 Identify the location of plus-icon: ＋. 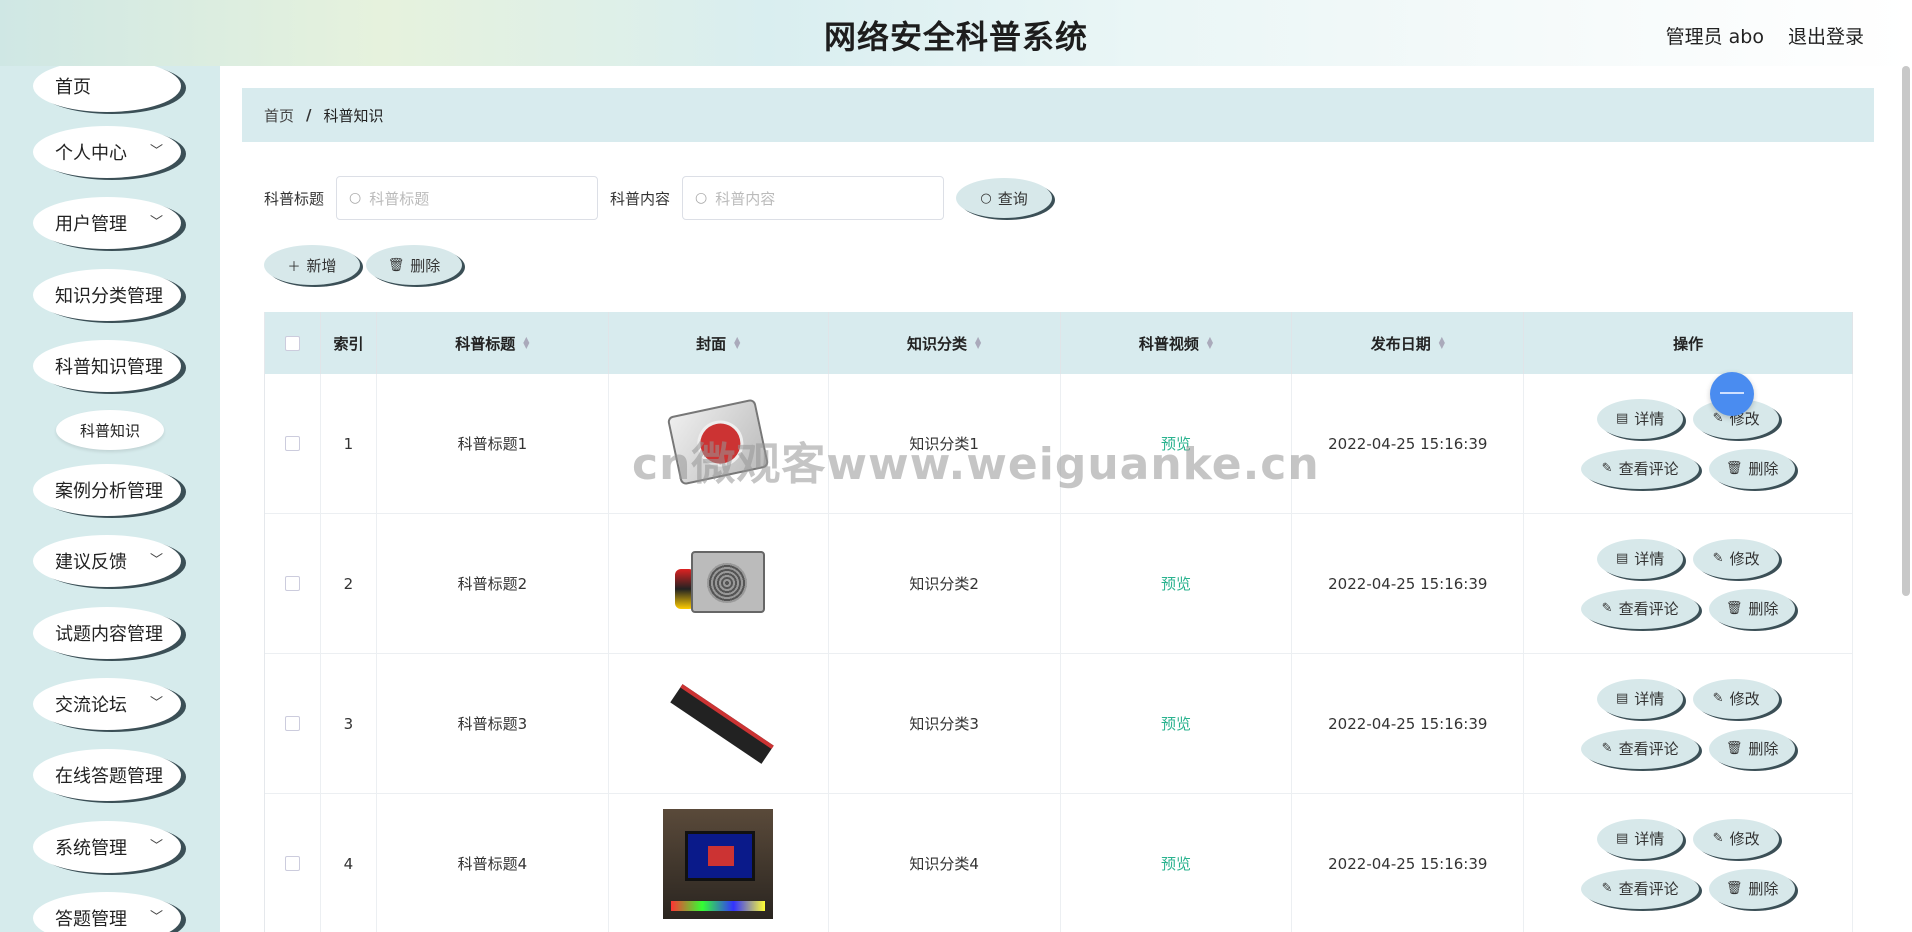
(294, 267).